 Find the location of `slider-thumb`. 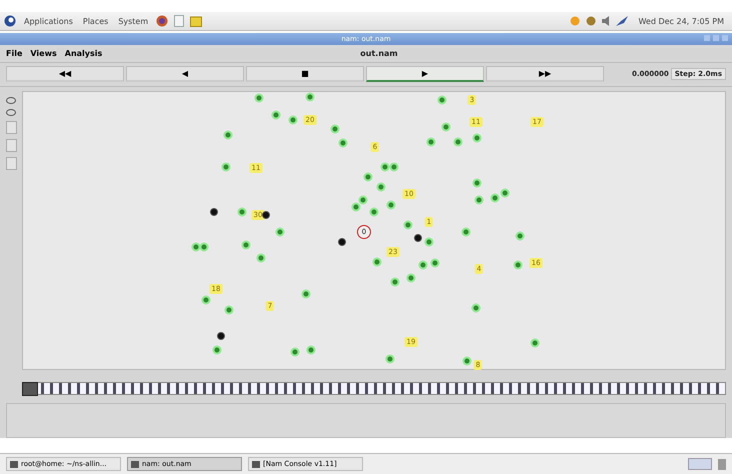

slider-thumb is located at coordinates (30, 389).